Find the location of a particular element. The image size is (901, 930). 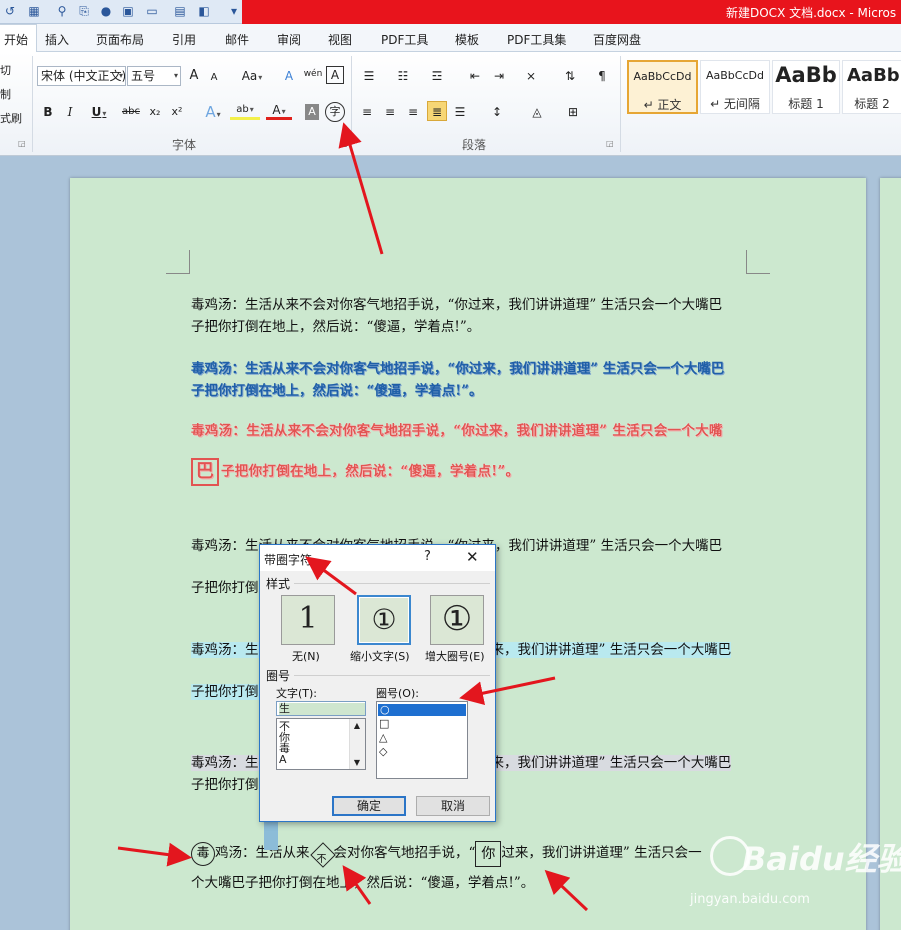

sort-icon: ⇅ is located at coordinates (570, 76).